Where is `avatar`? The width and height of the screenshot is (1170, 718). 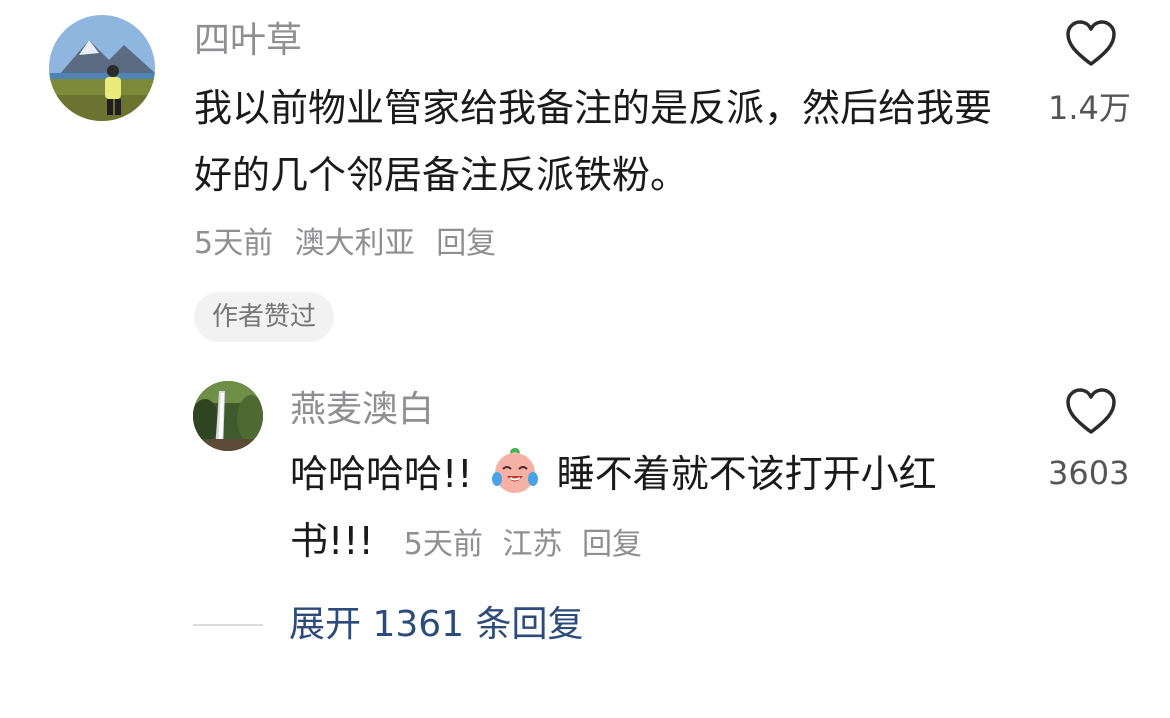
avatar is located at coordinates (102, 68).